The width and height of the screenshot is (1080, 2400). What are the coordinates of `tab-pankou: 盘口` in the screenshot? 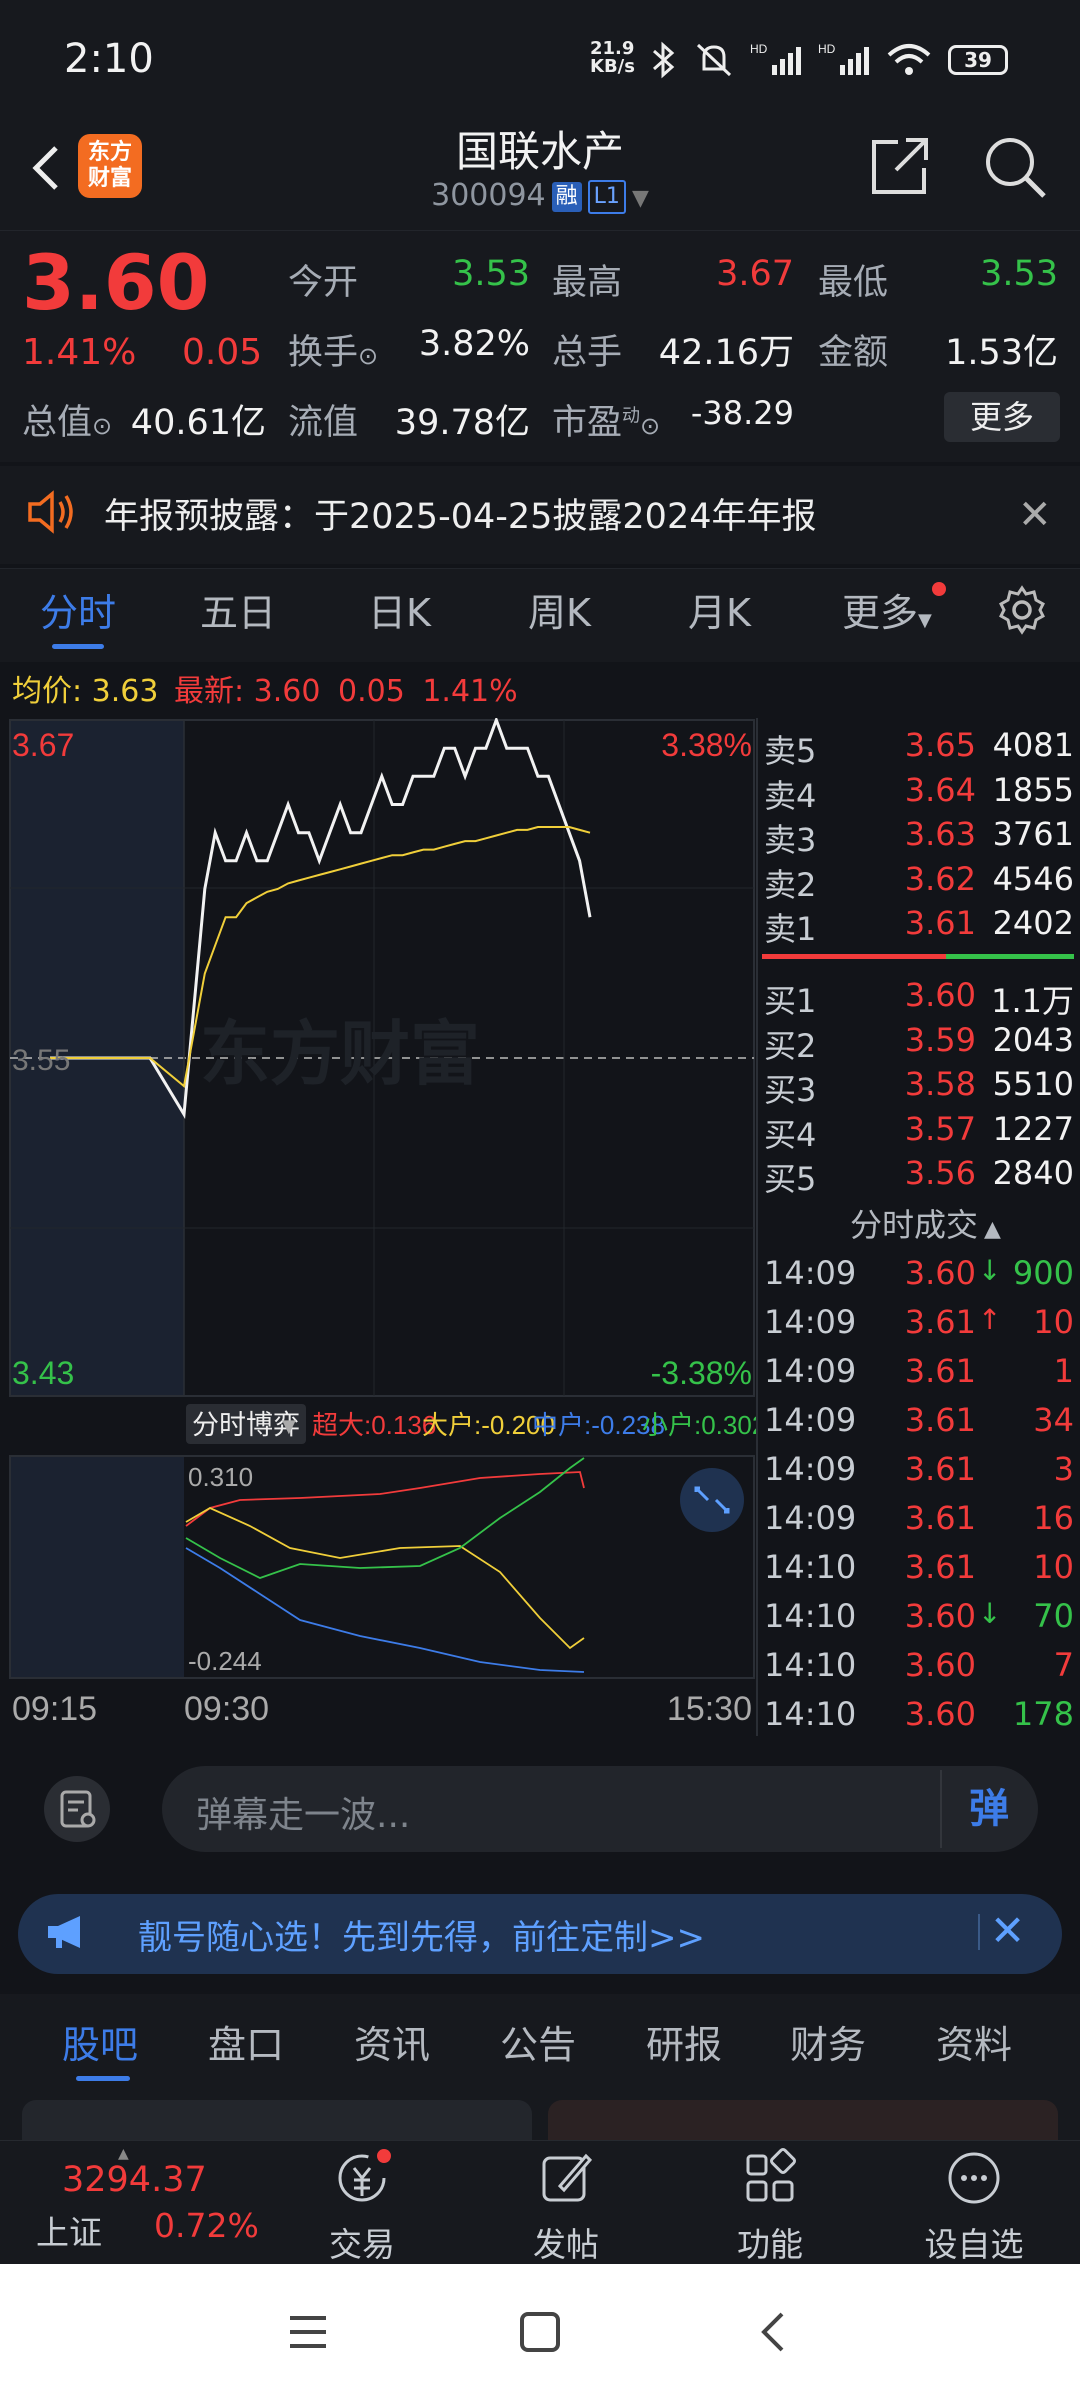 It's located at (246, 2041).